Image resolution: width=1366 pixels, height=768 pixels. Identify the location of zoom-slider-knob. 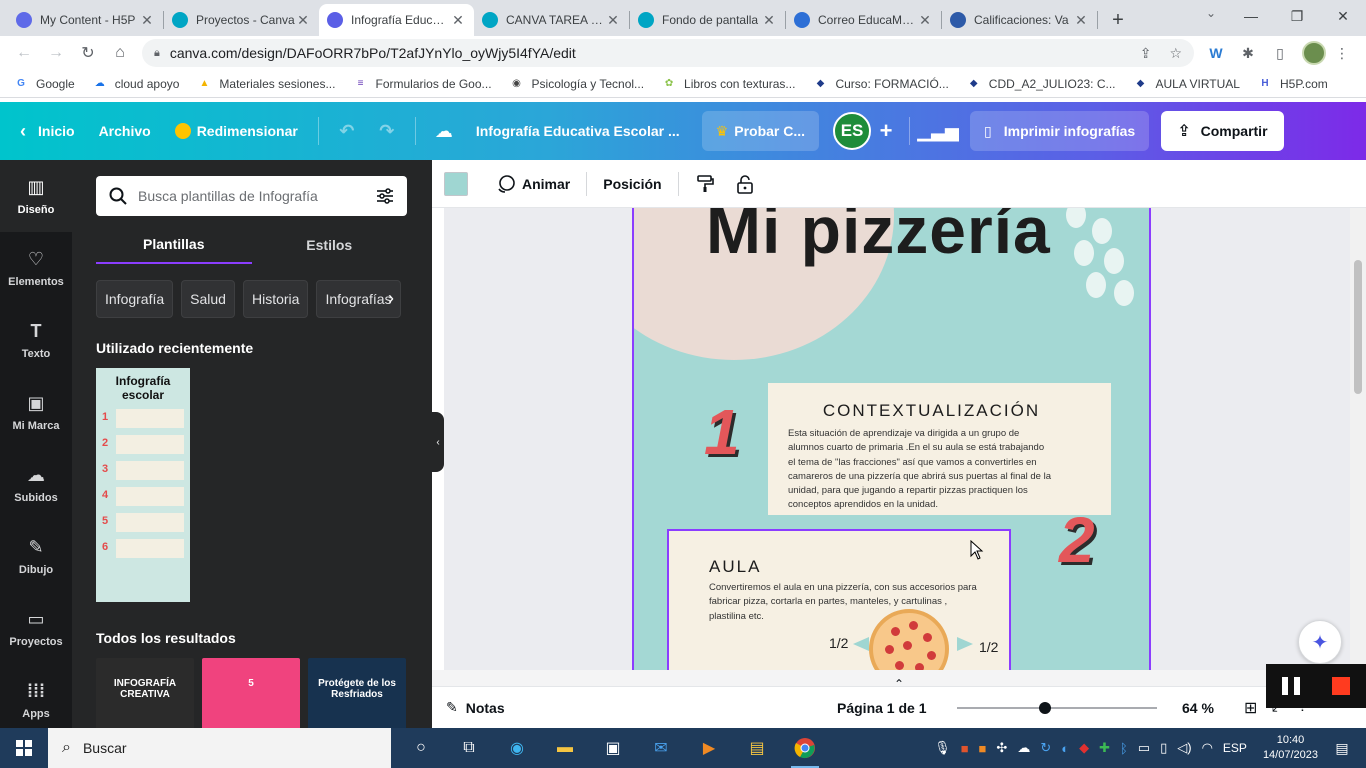
(1045, 708).